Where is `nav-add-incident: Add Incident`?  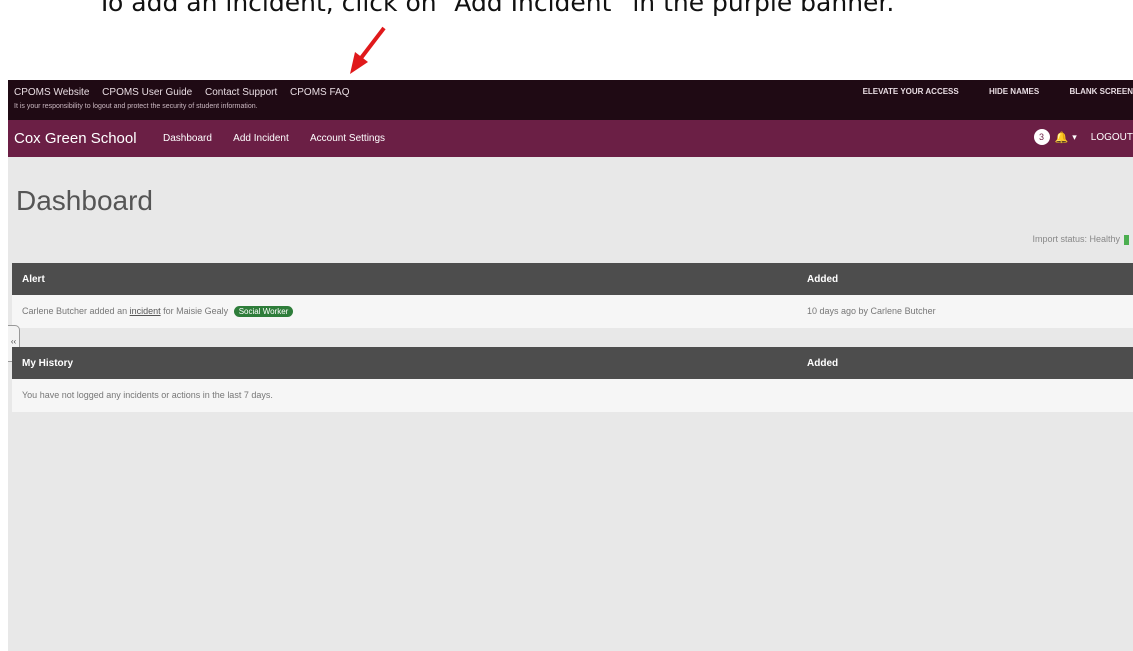 nav-add-incident: Add Incident is located at coordinates (261, 138).